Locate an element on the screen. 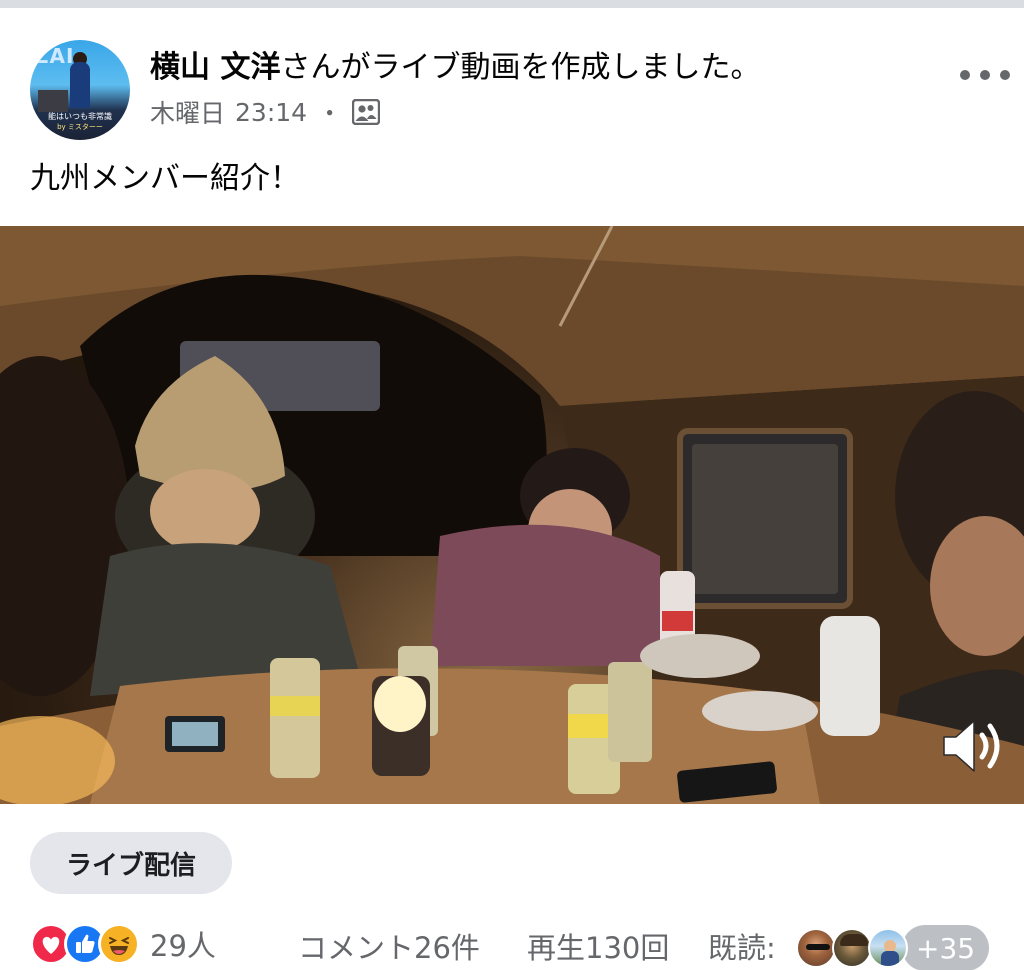  post-day: 木曜日 is located at coordinates (188, 113).